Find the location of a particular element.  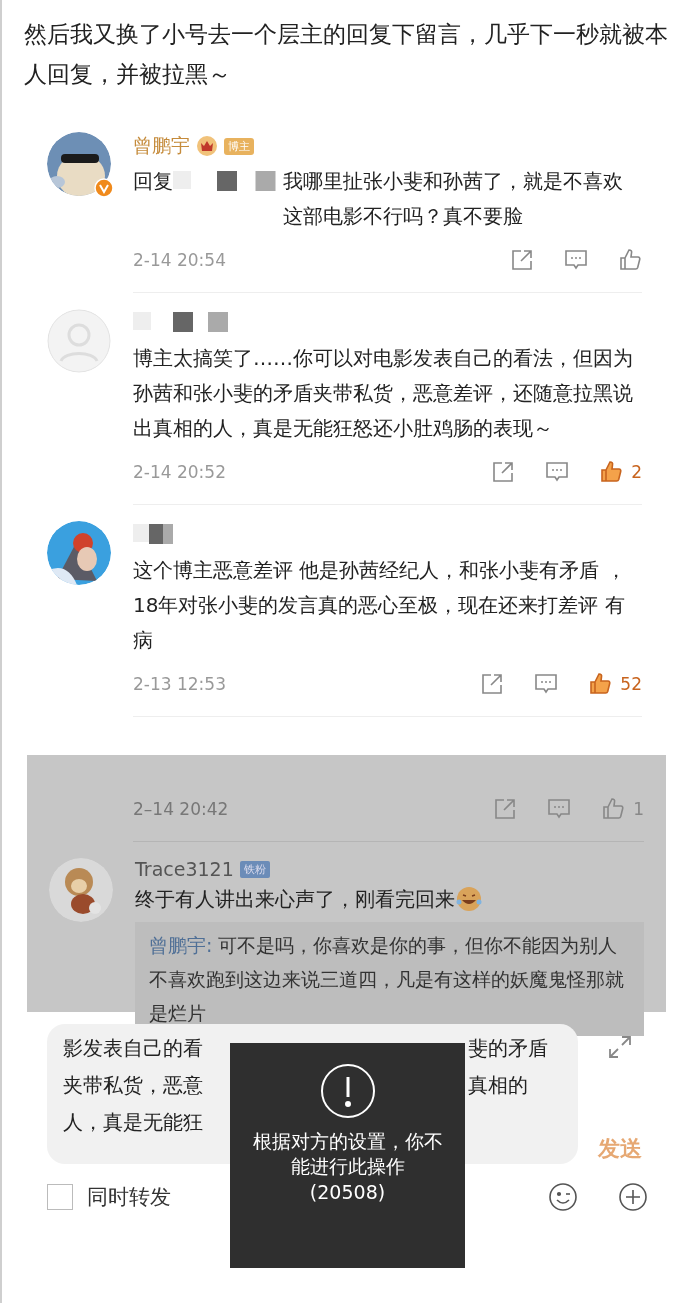

comment-text: 博主太搞笑了……你可以对电影发表自己的看法，但因为孙茜和张小斐的矛盾夹带私货，恶意差评，还随意拉黑说出真相的人，真是无能狂怒还小肚鸡肠的表现～ is located at coordinates (383, 393).